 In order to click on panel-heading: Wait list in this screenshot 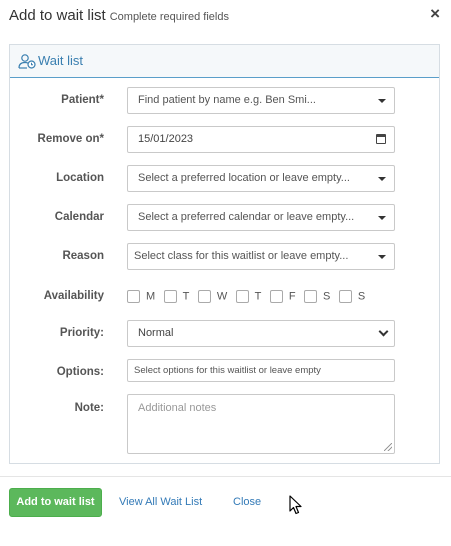, I will do `click(224, 61)`.